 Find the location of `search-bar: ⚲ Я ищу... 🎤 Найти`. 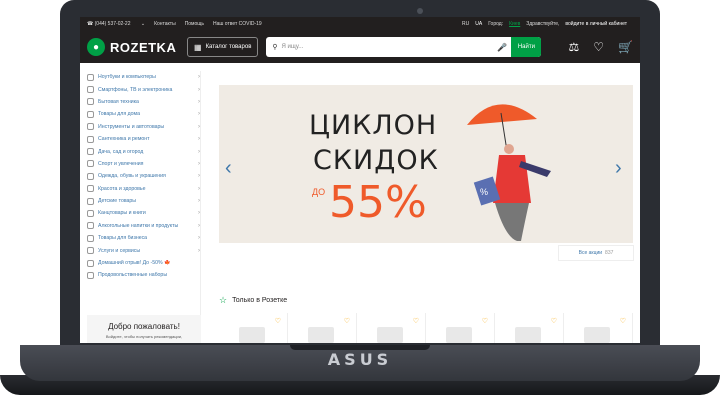

search-bar: ⚲ Я ищу... 🎤 Найти is located at coordinates (404, 47).